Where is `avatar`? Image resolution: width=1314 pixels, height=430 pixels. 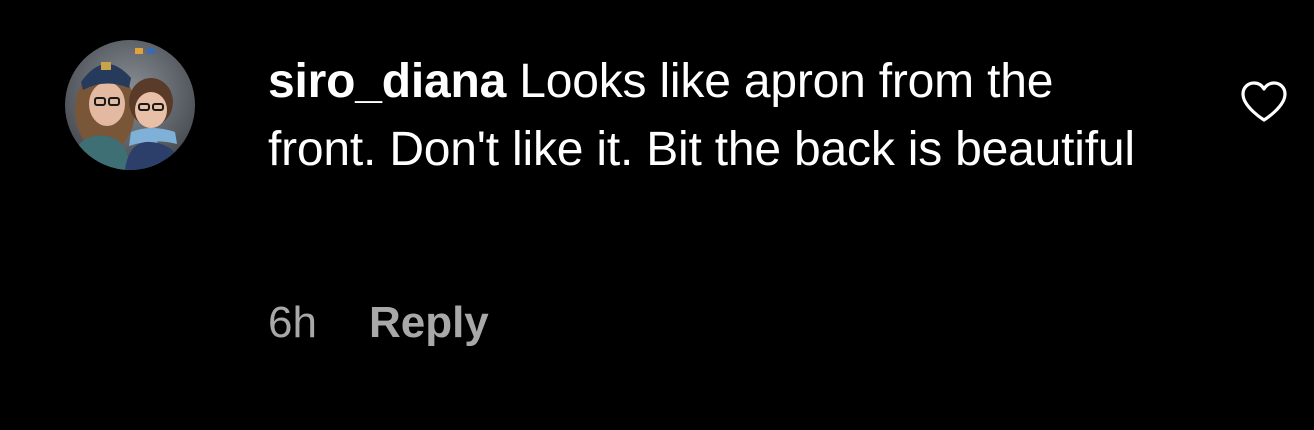 avatar is located at coordinates (130, 105).